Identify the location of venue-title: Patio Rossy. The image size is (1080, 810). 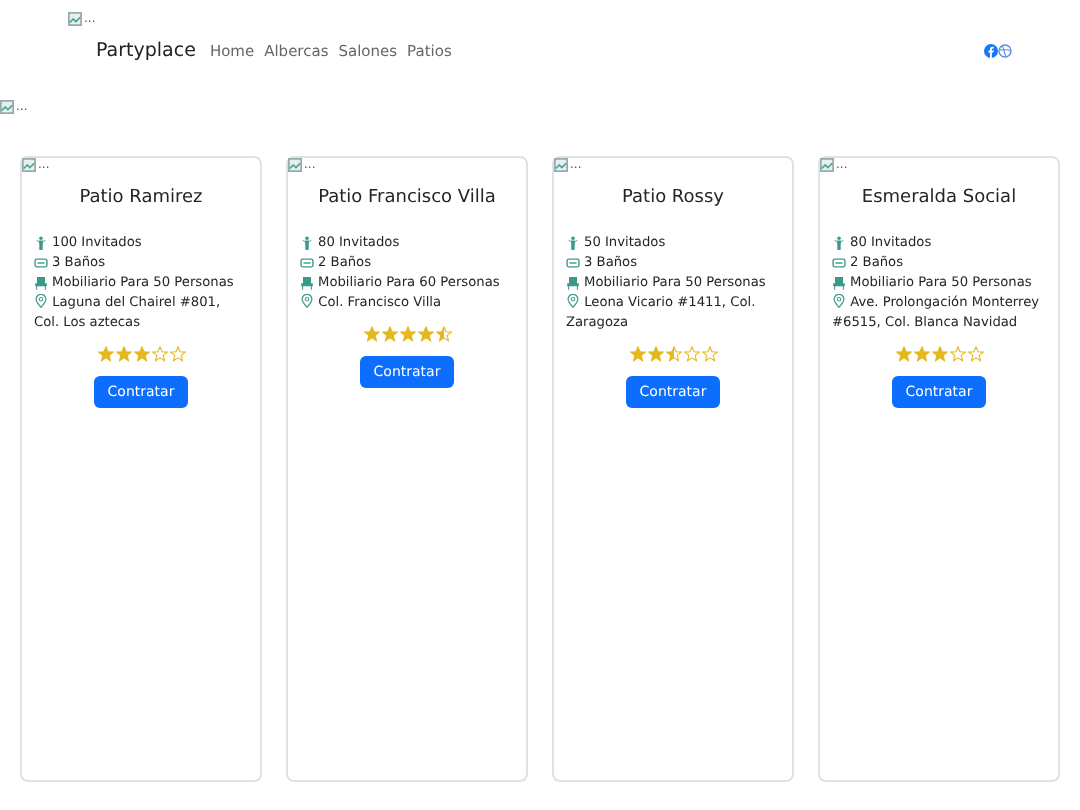
(673, 198).